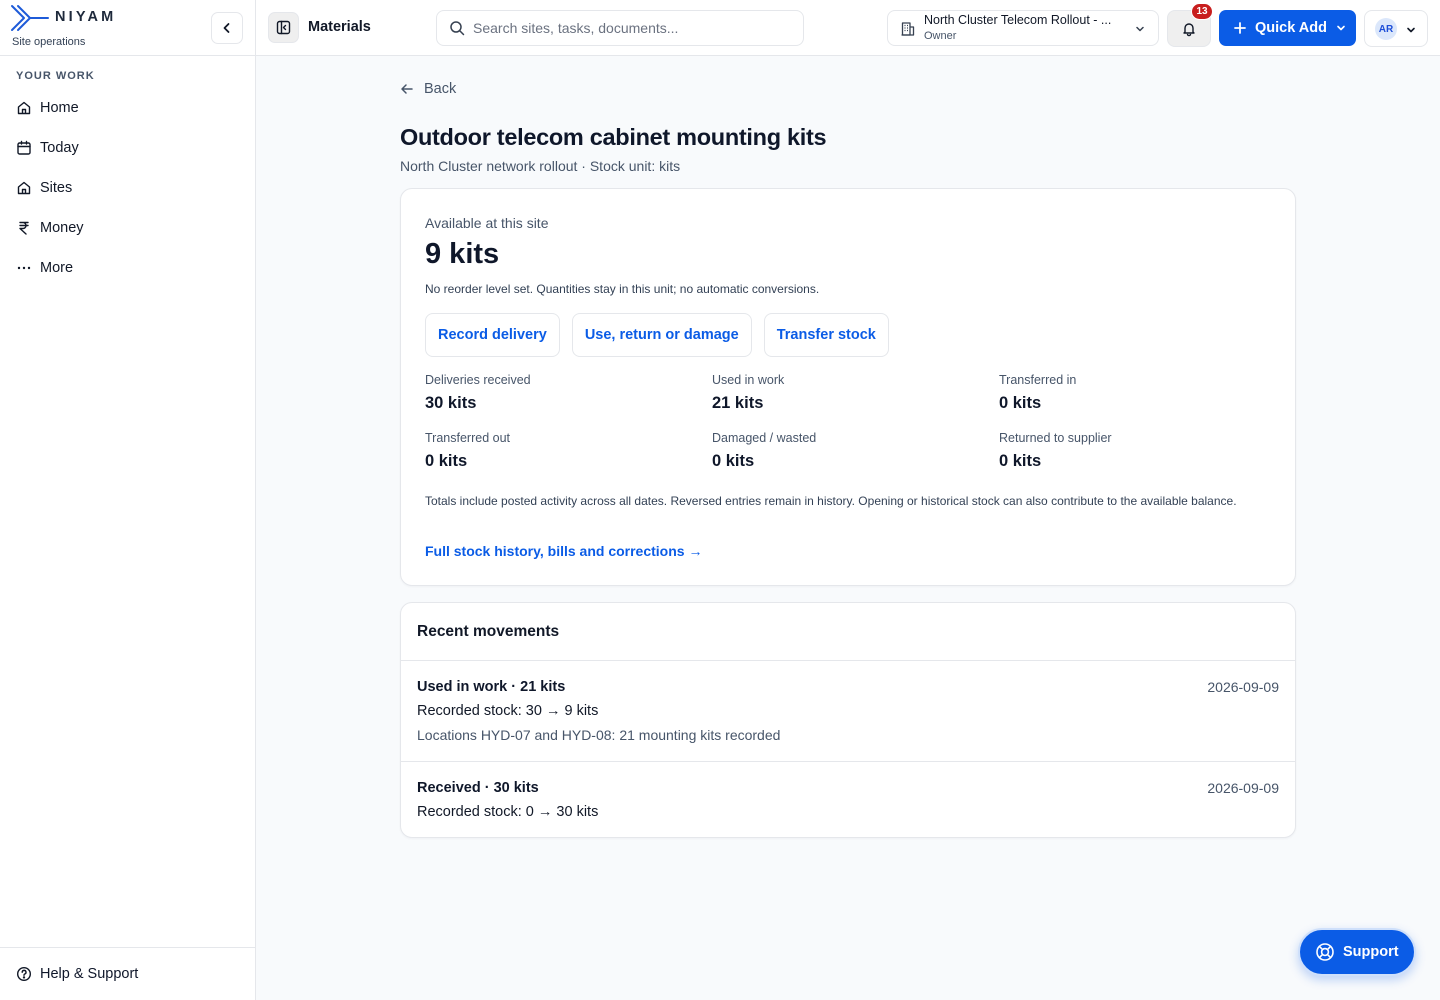 This screenshot has height=1000, width=1440. I want to click on page-title: Outdoor telecom cabinet mounting kits, so click(613, 137).